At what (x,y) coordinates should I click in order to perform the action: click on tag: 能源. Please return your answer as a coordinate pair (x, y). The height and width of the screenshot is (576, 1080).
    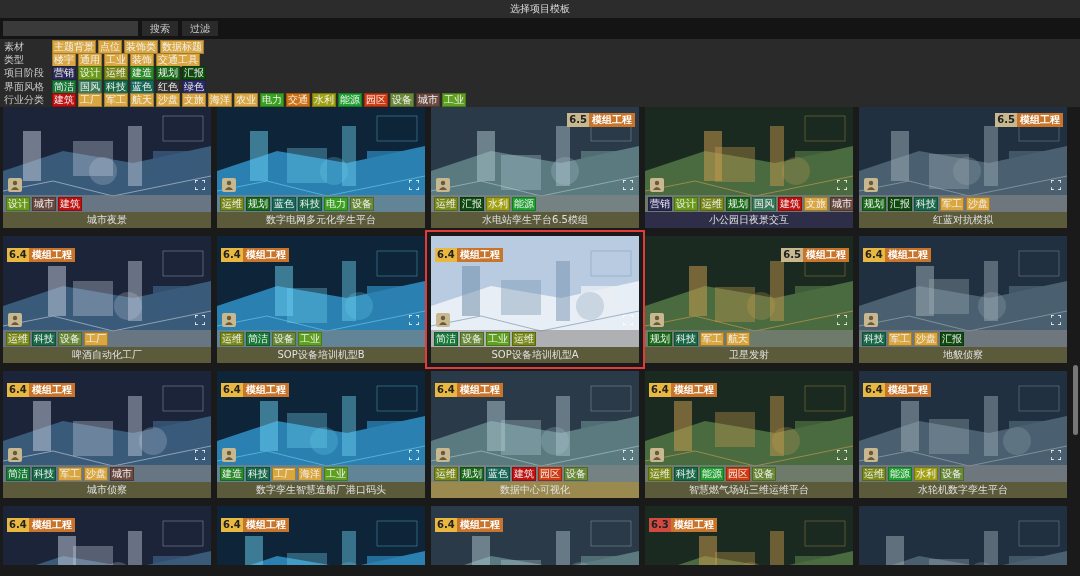
    Looking at the image, I should click on (350, 100).